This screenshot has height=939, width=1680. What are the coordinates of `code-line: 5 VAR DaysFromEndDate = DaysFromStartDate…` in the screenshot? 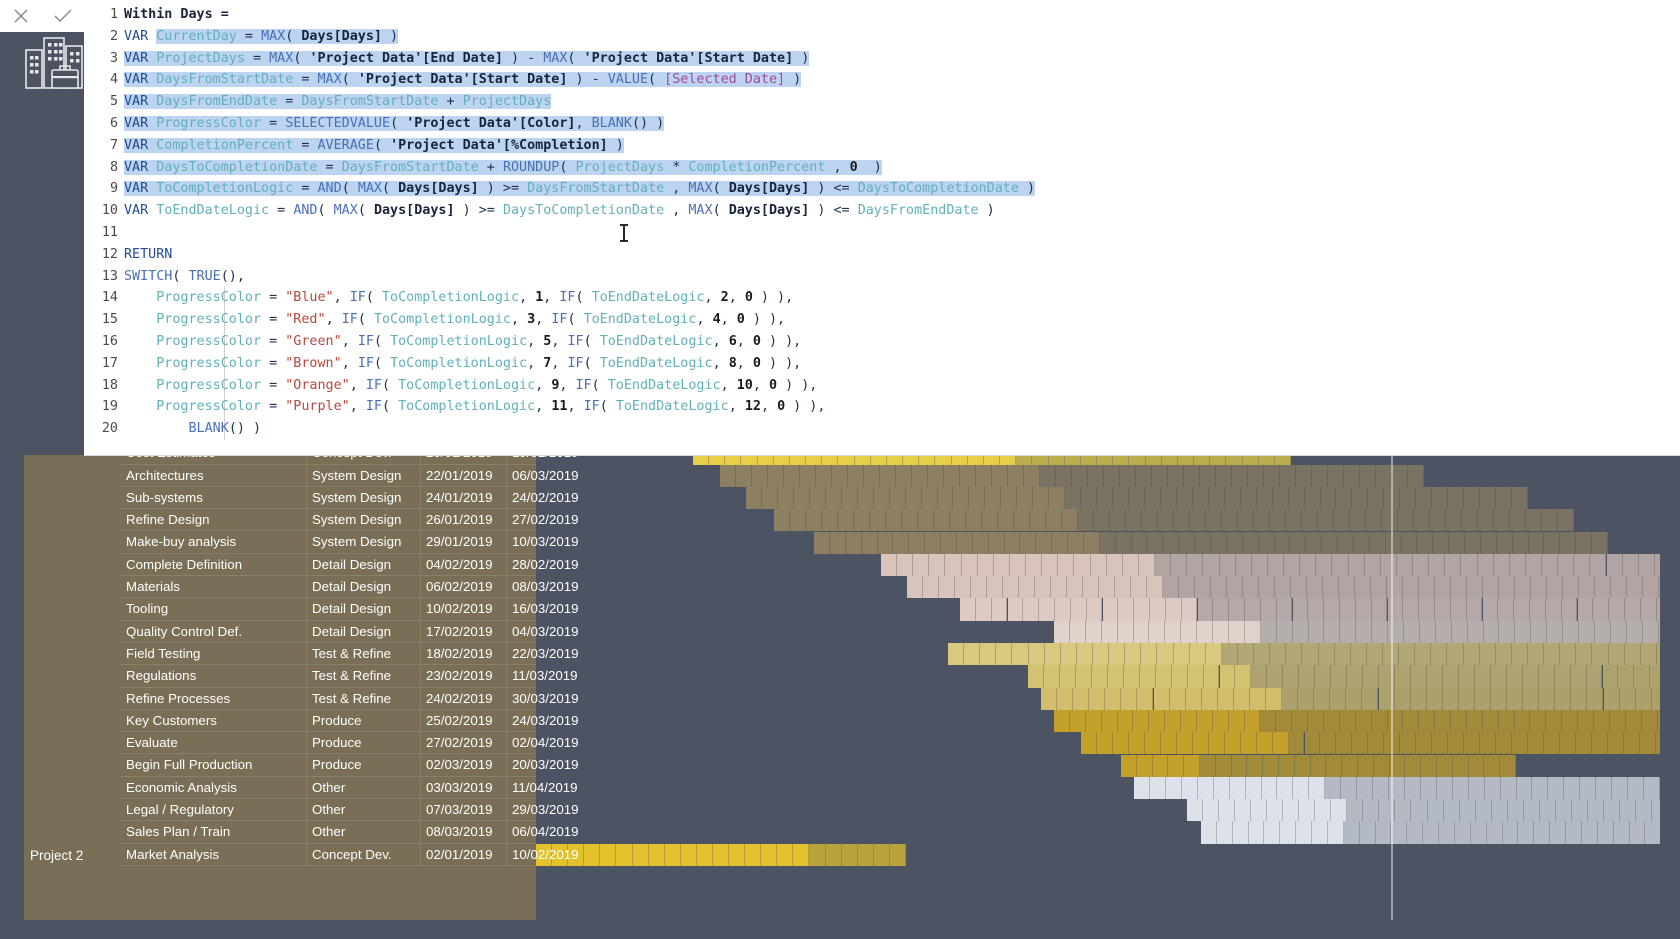 It's located at (882, 102).